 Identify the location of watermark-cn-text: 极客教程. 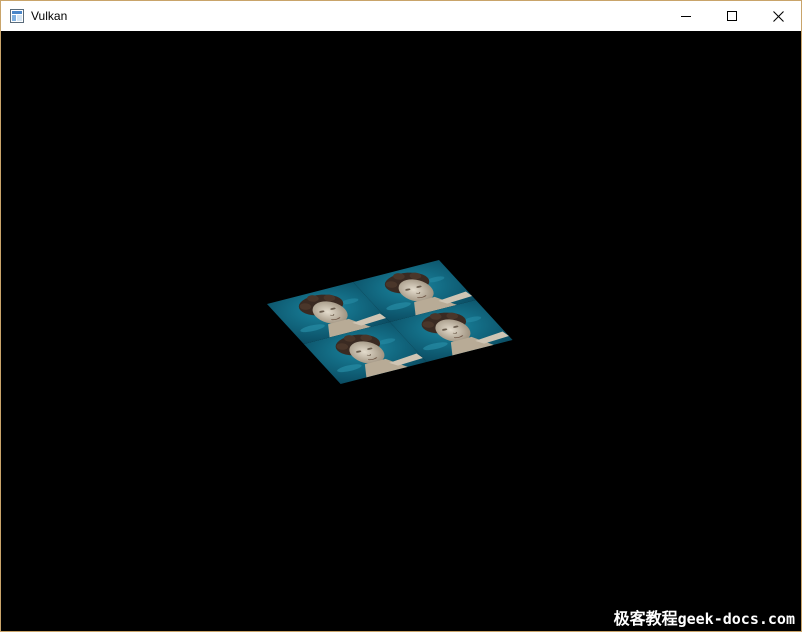
(645, 618).